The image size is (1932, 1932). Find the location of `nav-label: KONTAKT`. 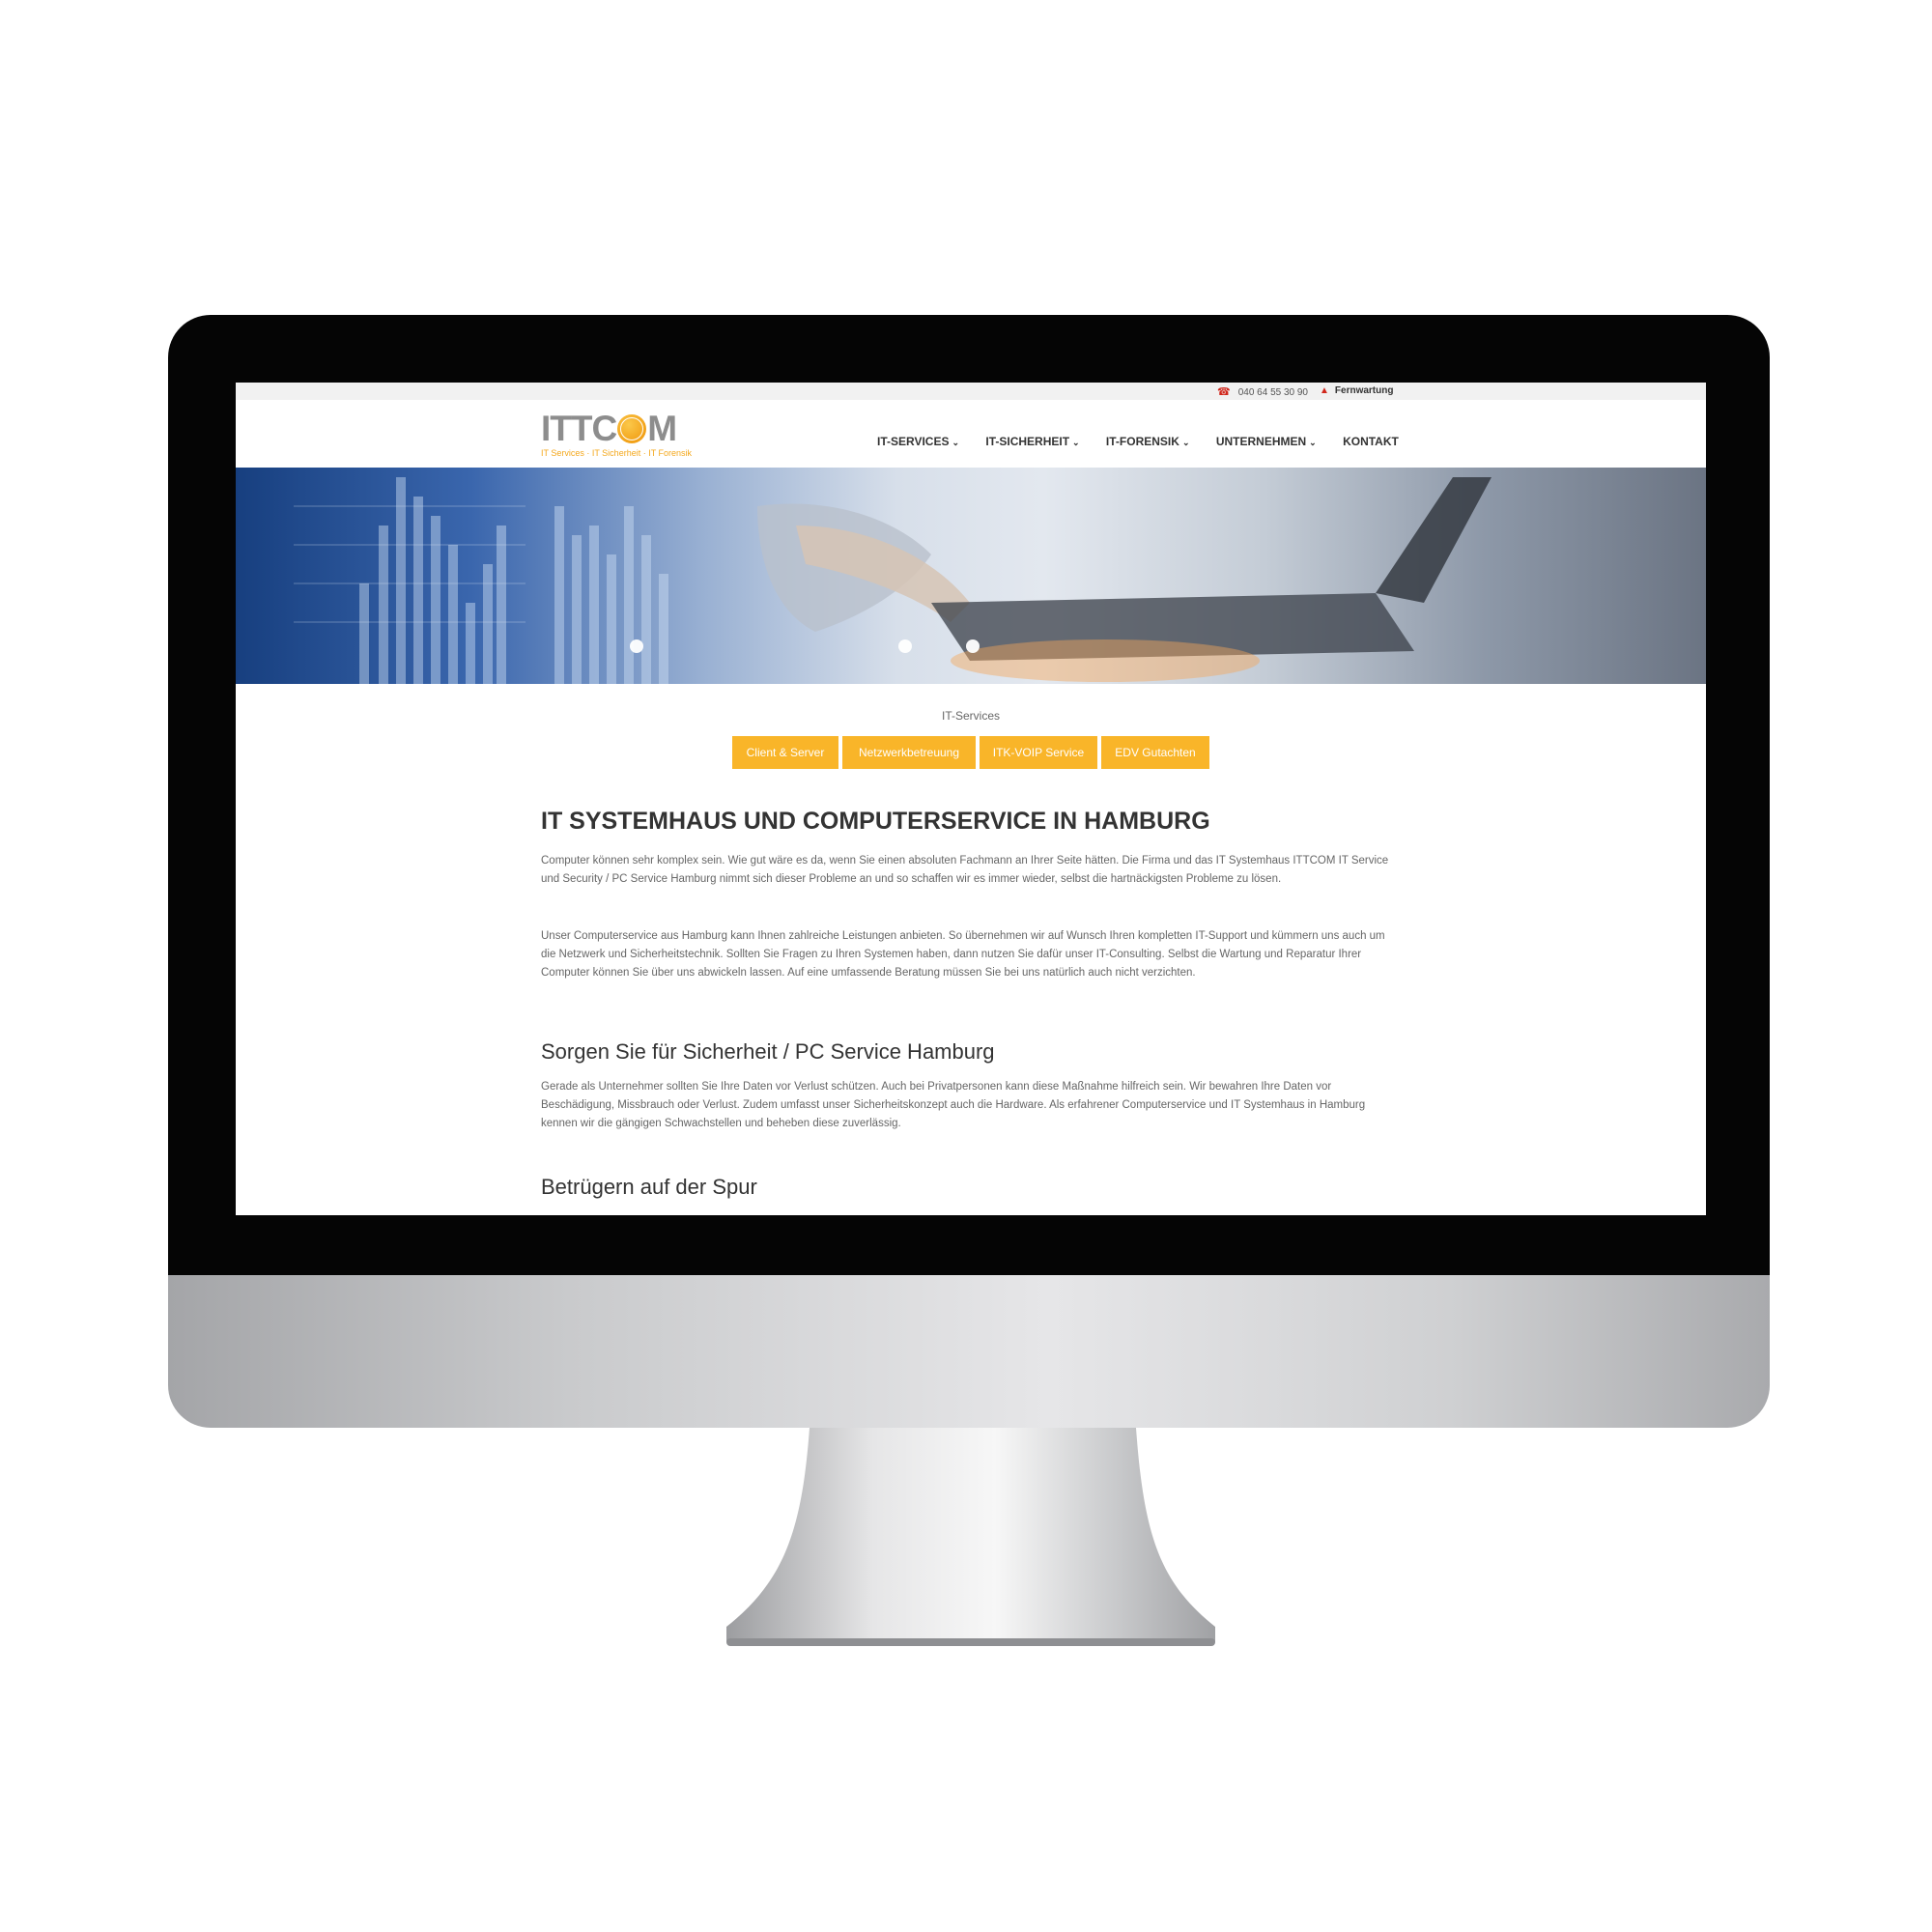

nav-label: KONTAKT is located at coordinates (1371, 441).